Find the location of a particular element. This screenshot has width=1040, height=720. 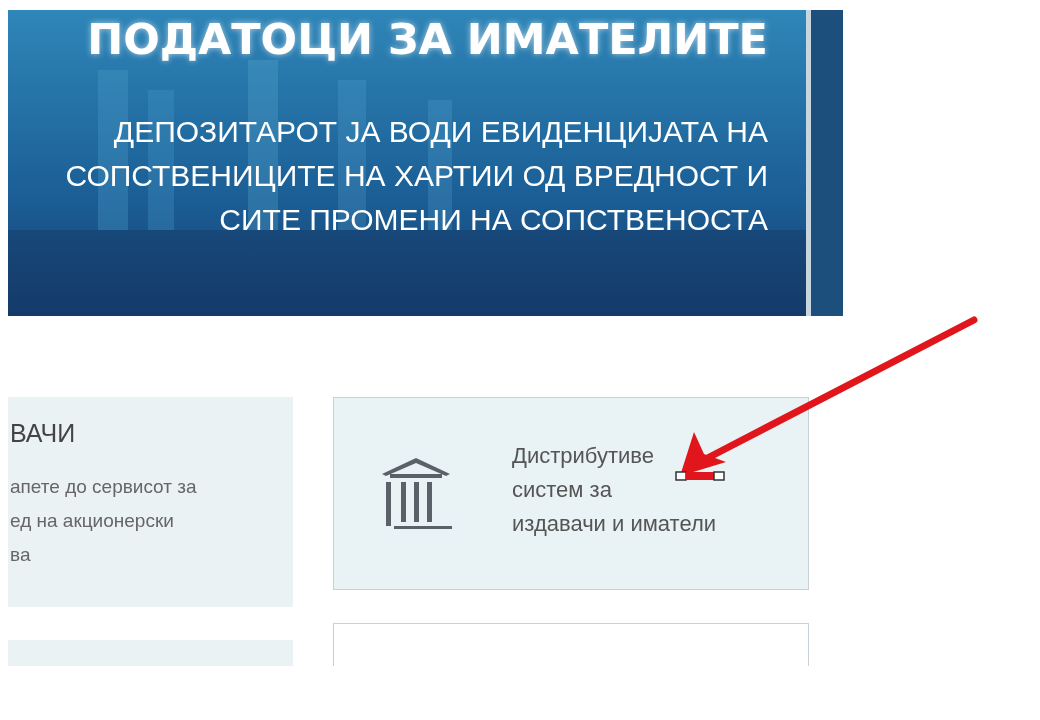

banner-subtitle: ДЕПОЗИТАРОТ ЈА ВОДИ ЕВИДЕНЦИЈАТА НА is located at coordinates (440, 132).